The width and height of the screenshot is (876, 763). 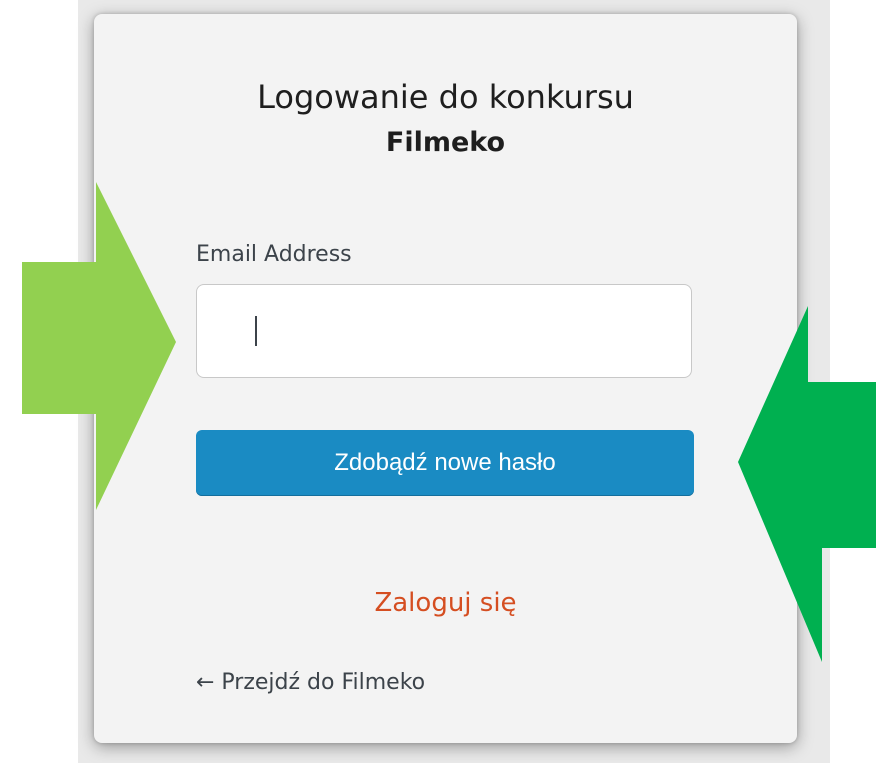 I want to click on arrow-left-icon, so click(x=807, y=484).